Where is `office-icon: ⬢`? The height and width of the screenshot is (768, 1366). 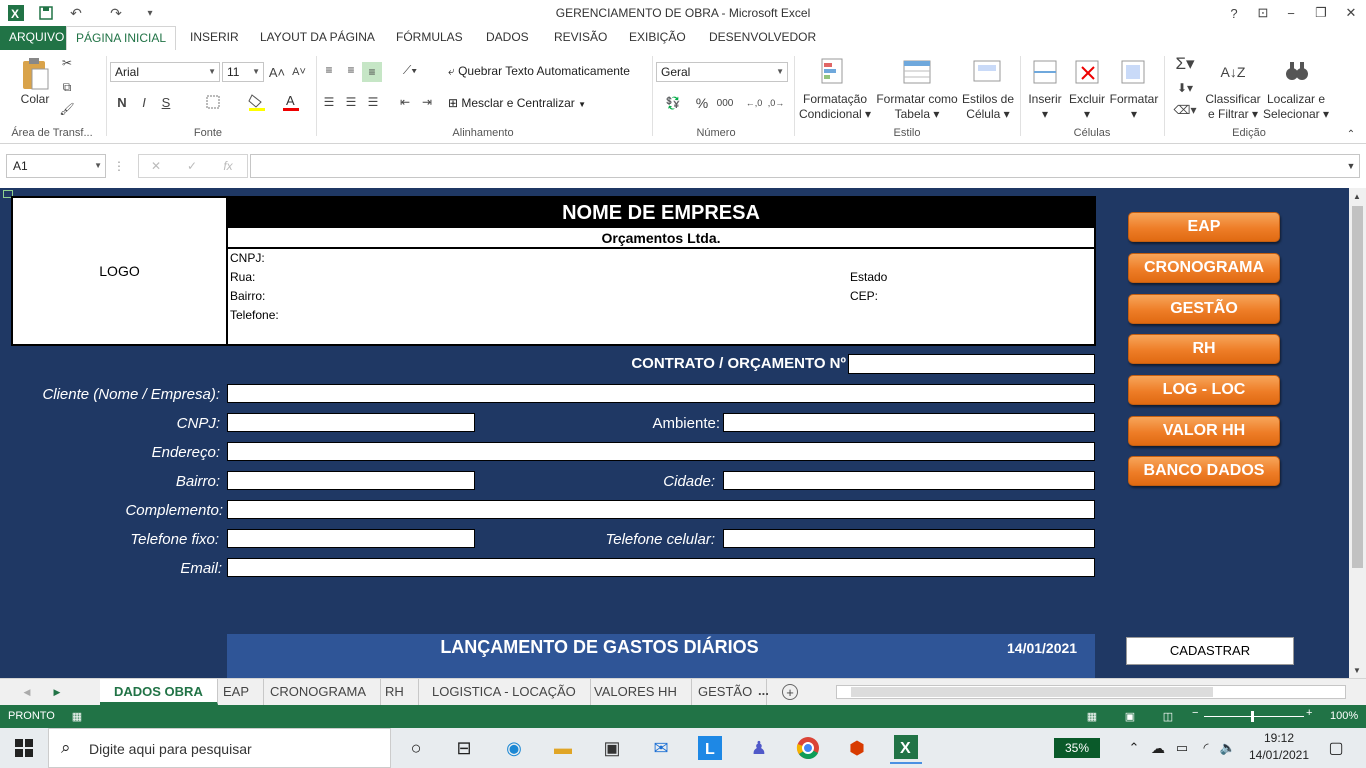 office-icon: ⬢ is located at coordinates (857, 748).